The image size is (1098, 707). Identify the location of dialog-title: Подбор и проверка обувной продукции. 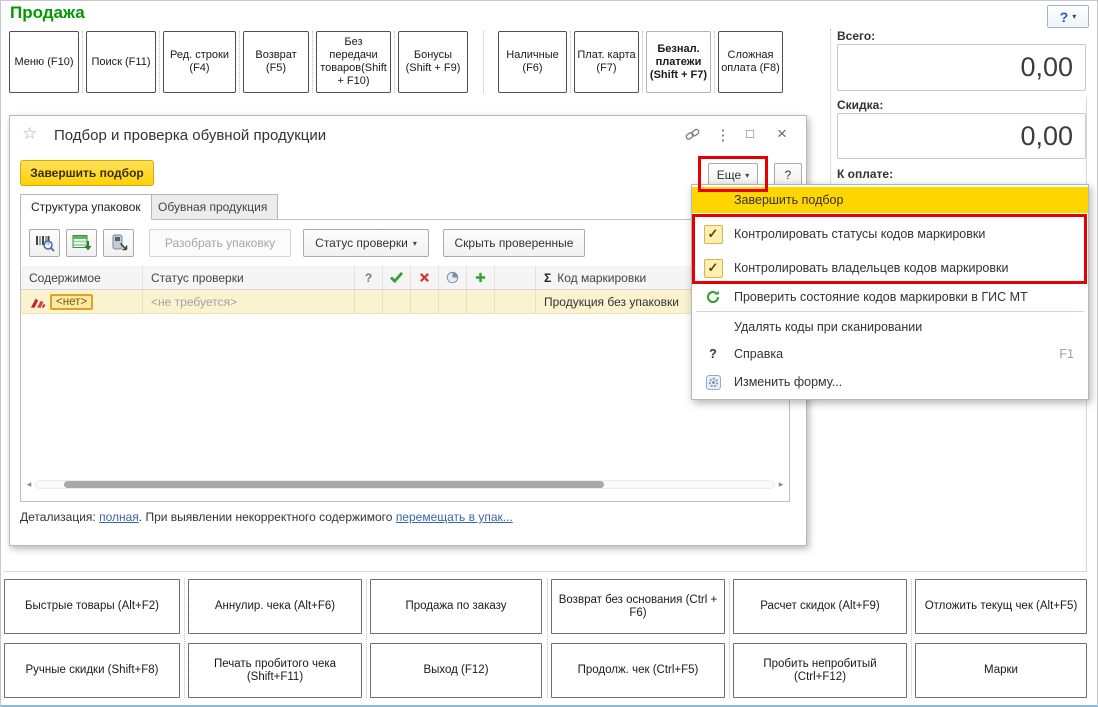
(190, 135).